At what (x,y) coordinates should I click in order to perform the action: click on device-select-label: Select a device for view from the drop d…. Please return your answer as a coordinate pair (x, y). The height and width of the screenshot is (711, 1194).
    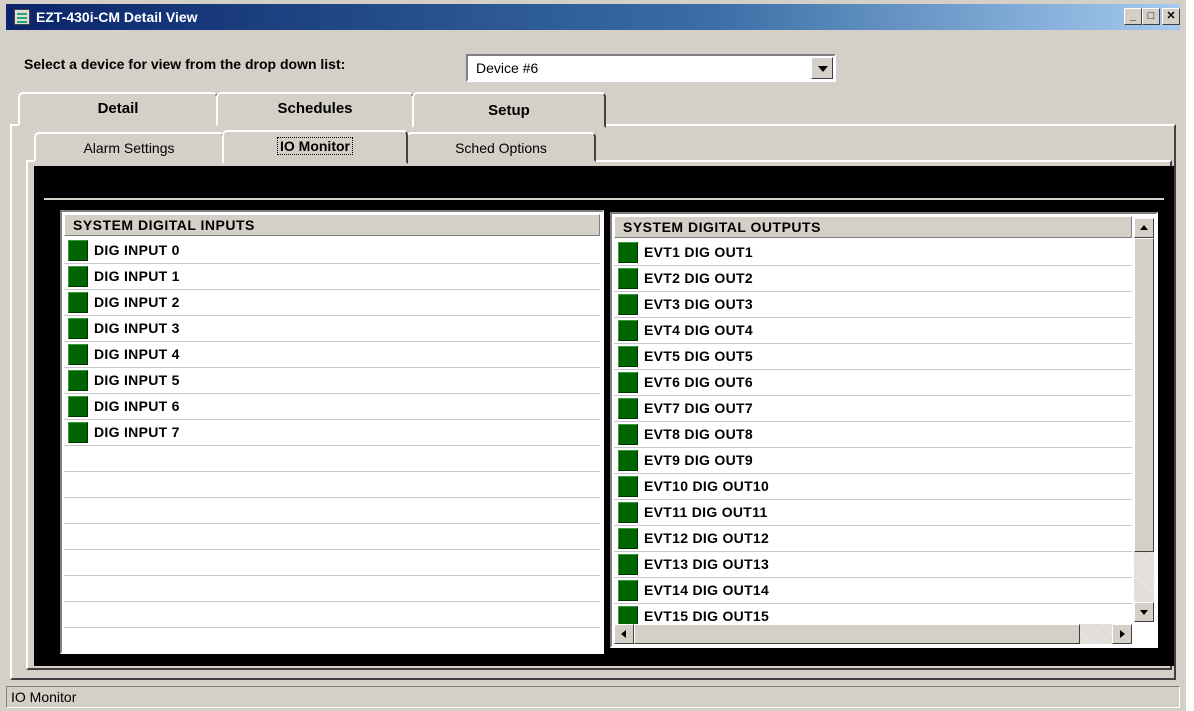
    Looking at the image, I should click on (185, 64).